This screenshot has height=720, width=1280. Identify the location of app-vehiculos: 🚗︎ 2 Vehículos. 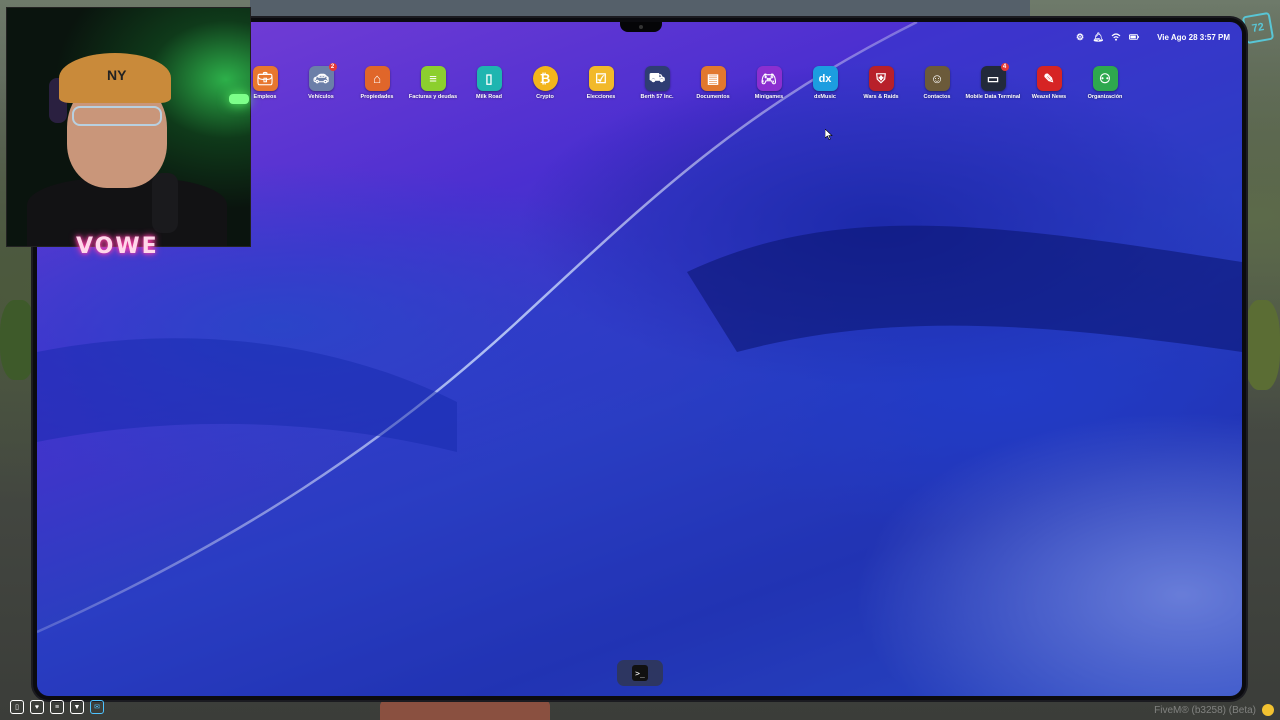
(321, 82).